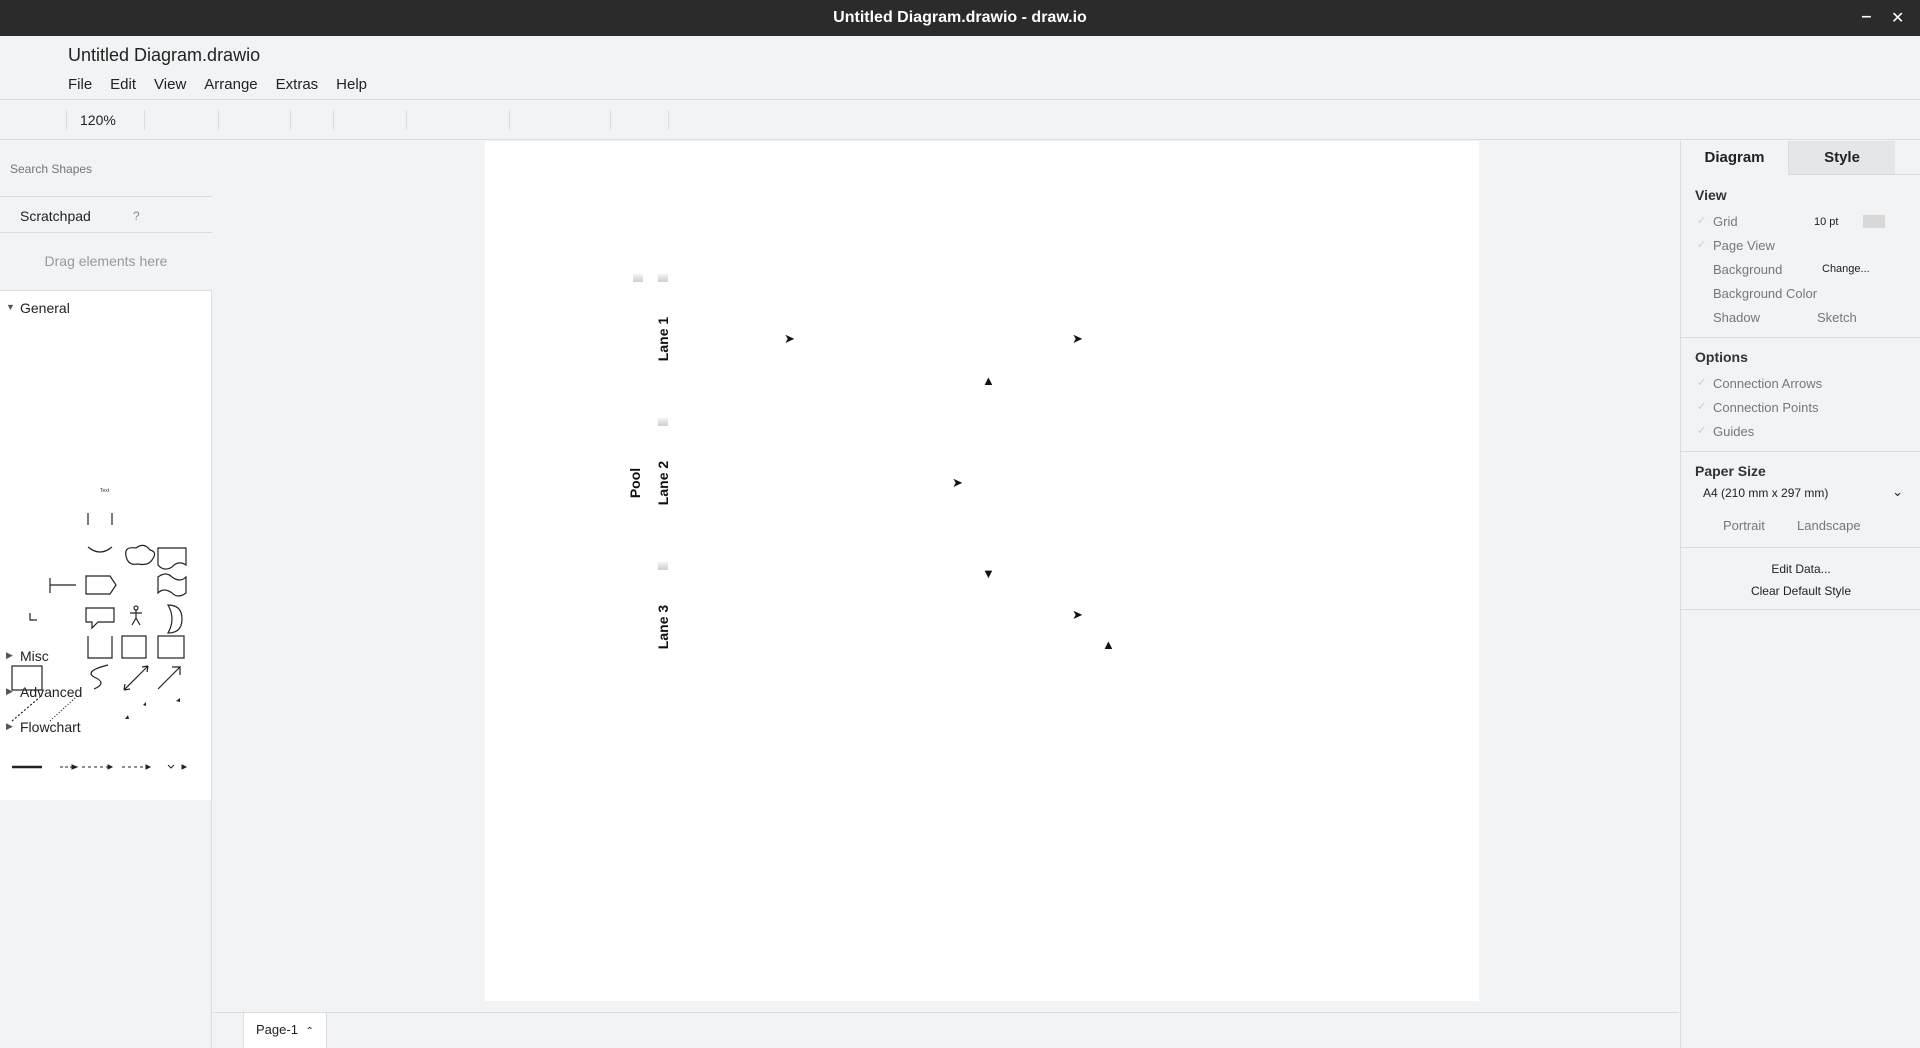 The width and height of the screenshot is (1920, 1048). I want to click on lane-1-label: Lane 1, so click(663, 339).